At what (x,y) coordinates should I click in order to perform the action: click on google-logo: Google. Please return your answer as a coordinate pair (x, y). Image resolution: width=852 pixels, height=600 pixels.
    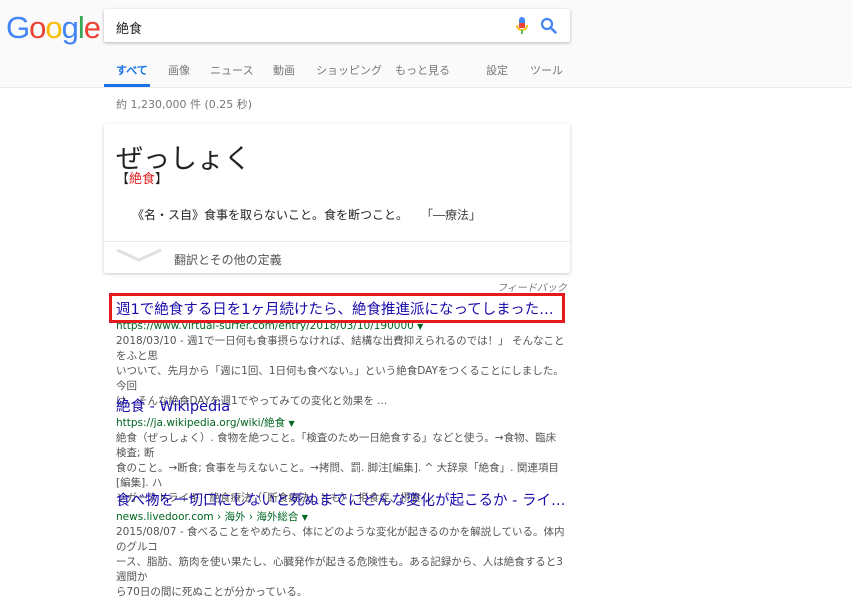
    Looking at the image, I should click on (53, 28).